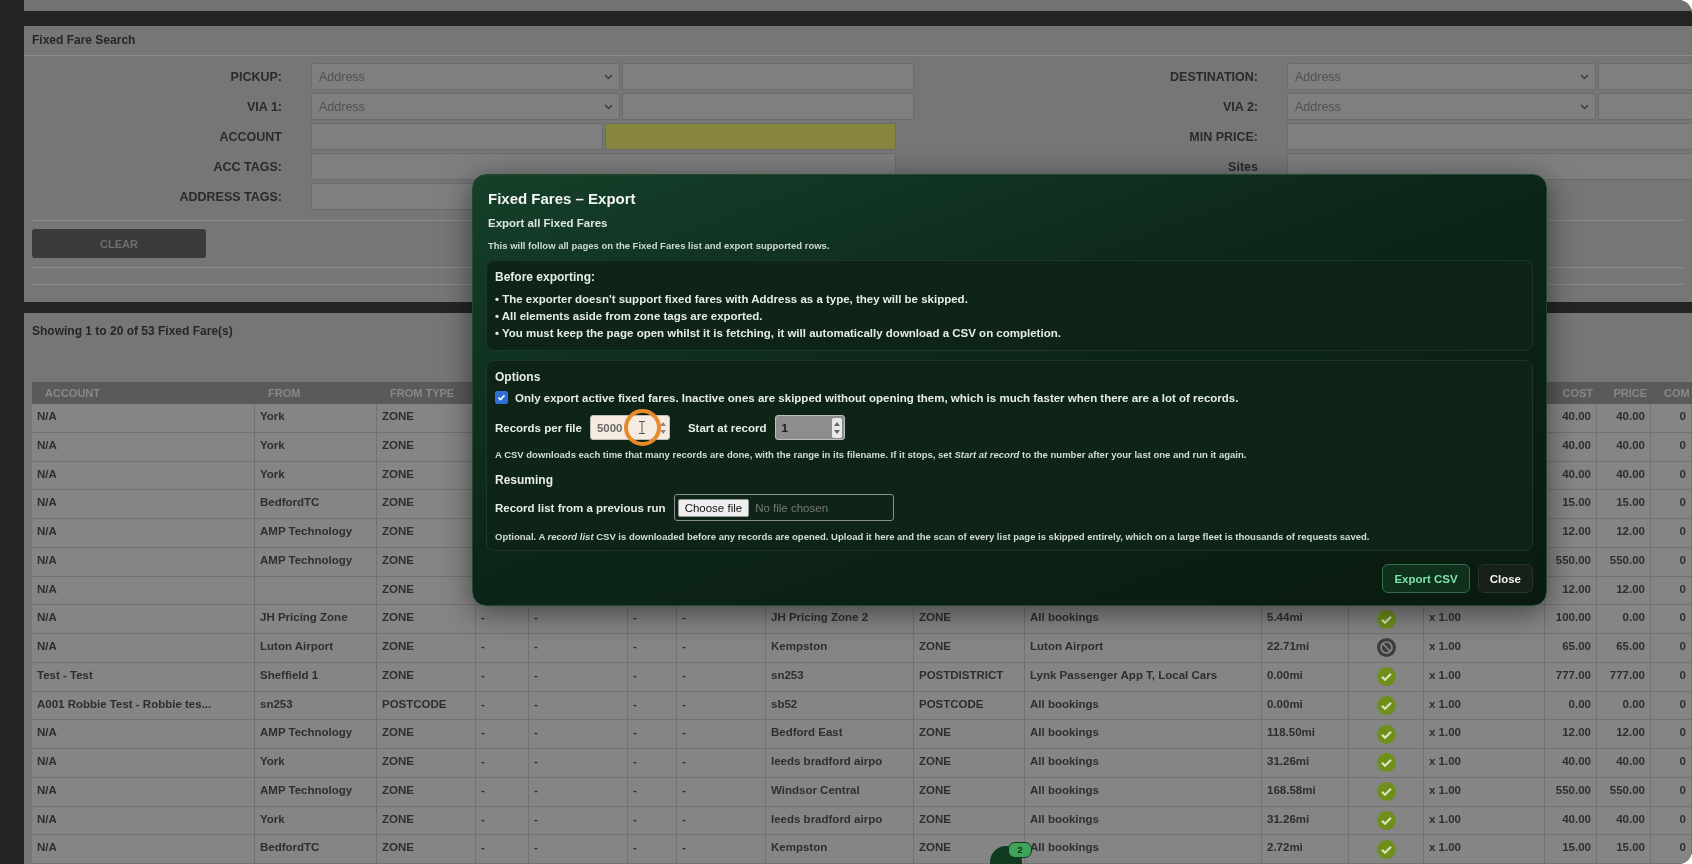  I want to click on number-input: 1, so click(809, 427).